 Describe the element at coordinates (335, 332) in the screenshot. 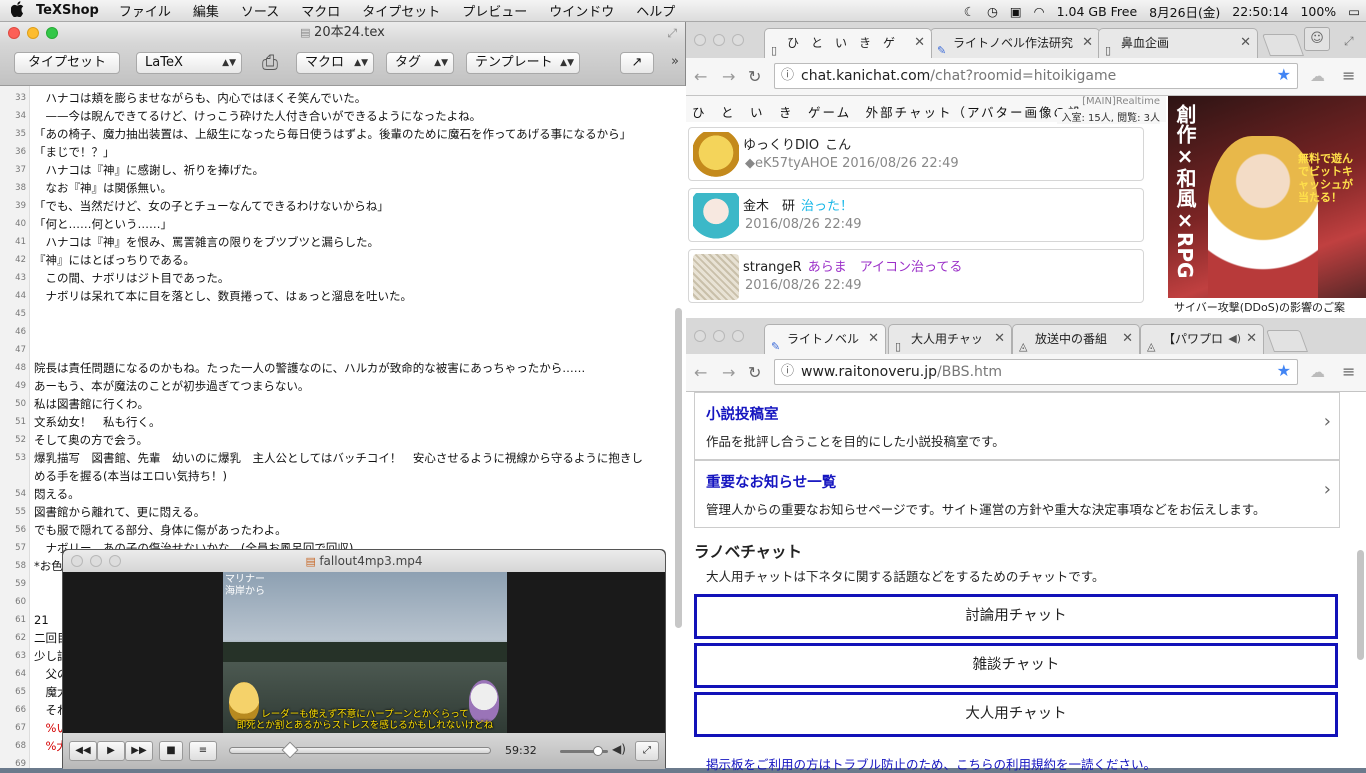

I see `source-line: 46` at that location.